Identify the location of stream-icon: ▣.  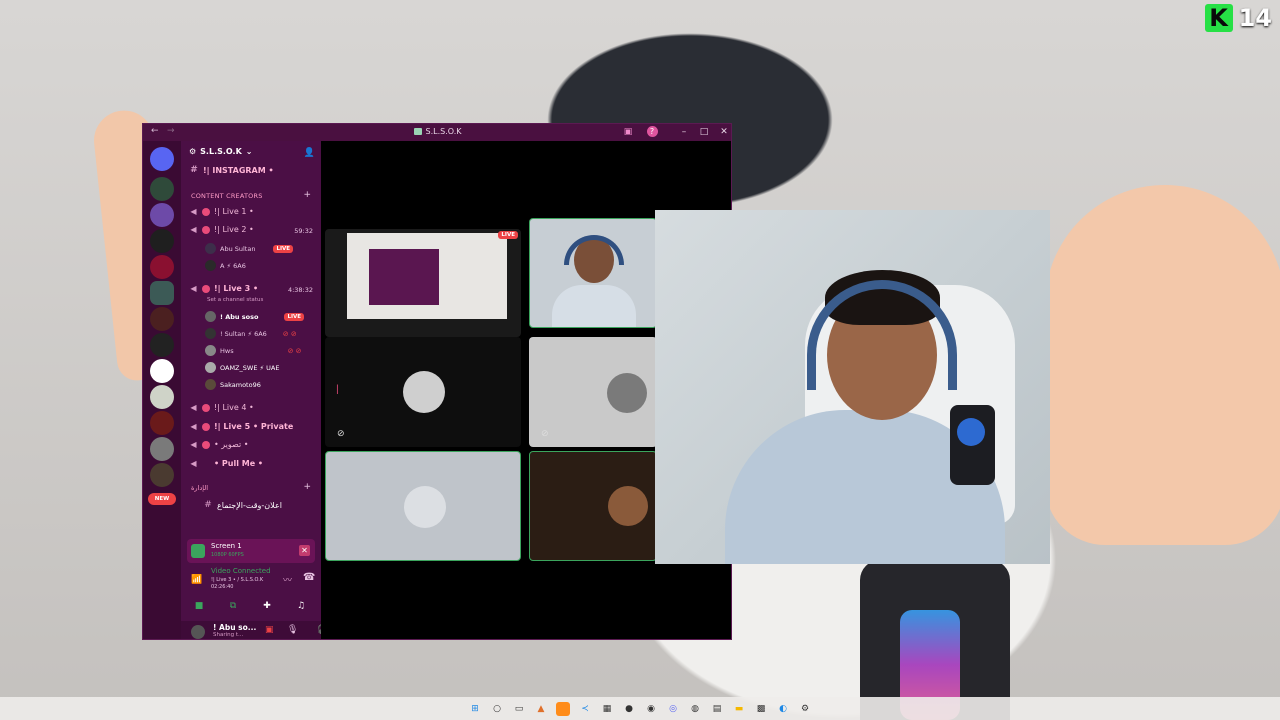
(269, 630).